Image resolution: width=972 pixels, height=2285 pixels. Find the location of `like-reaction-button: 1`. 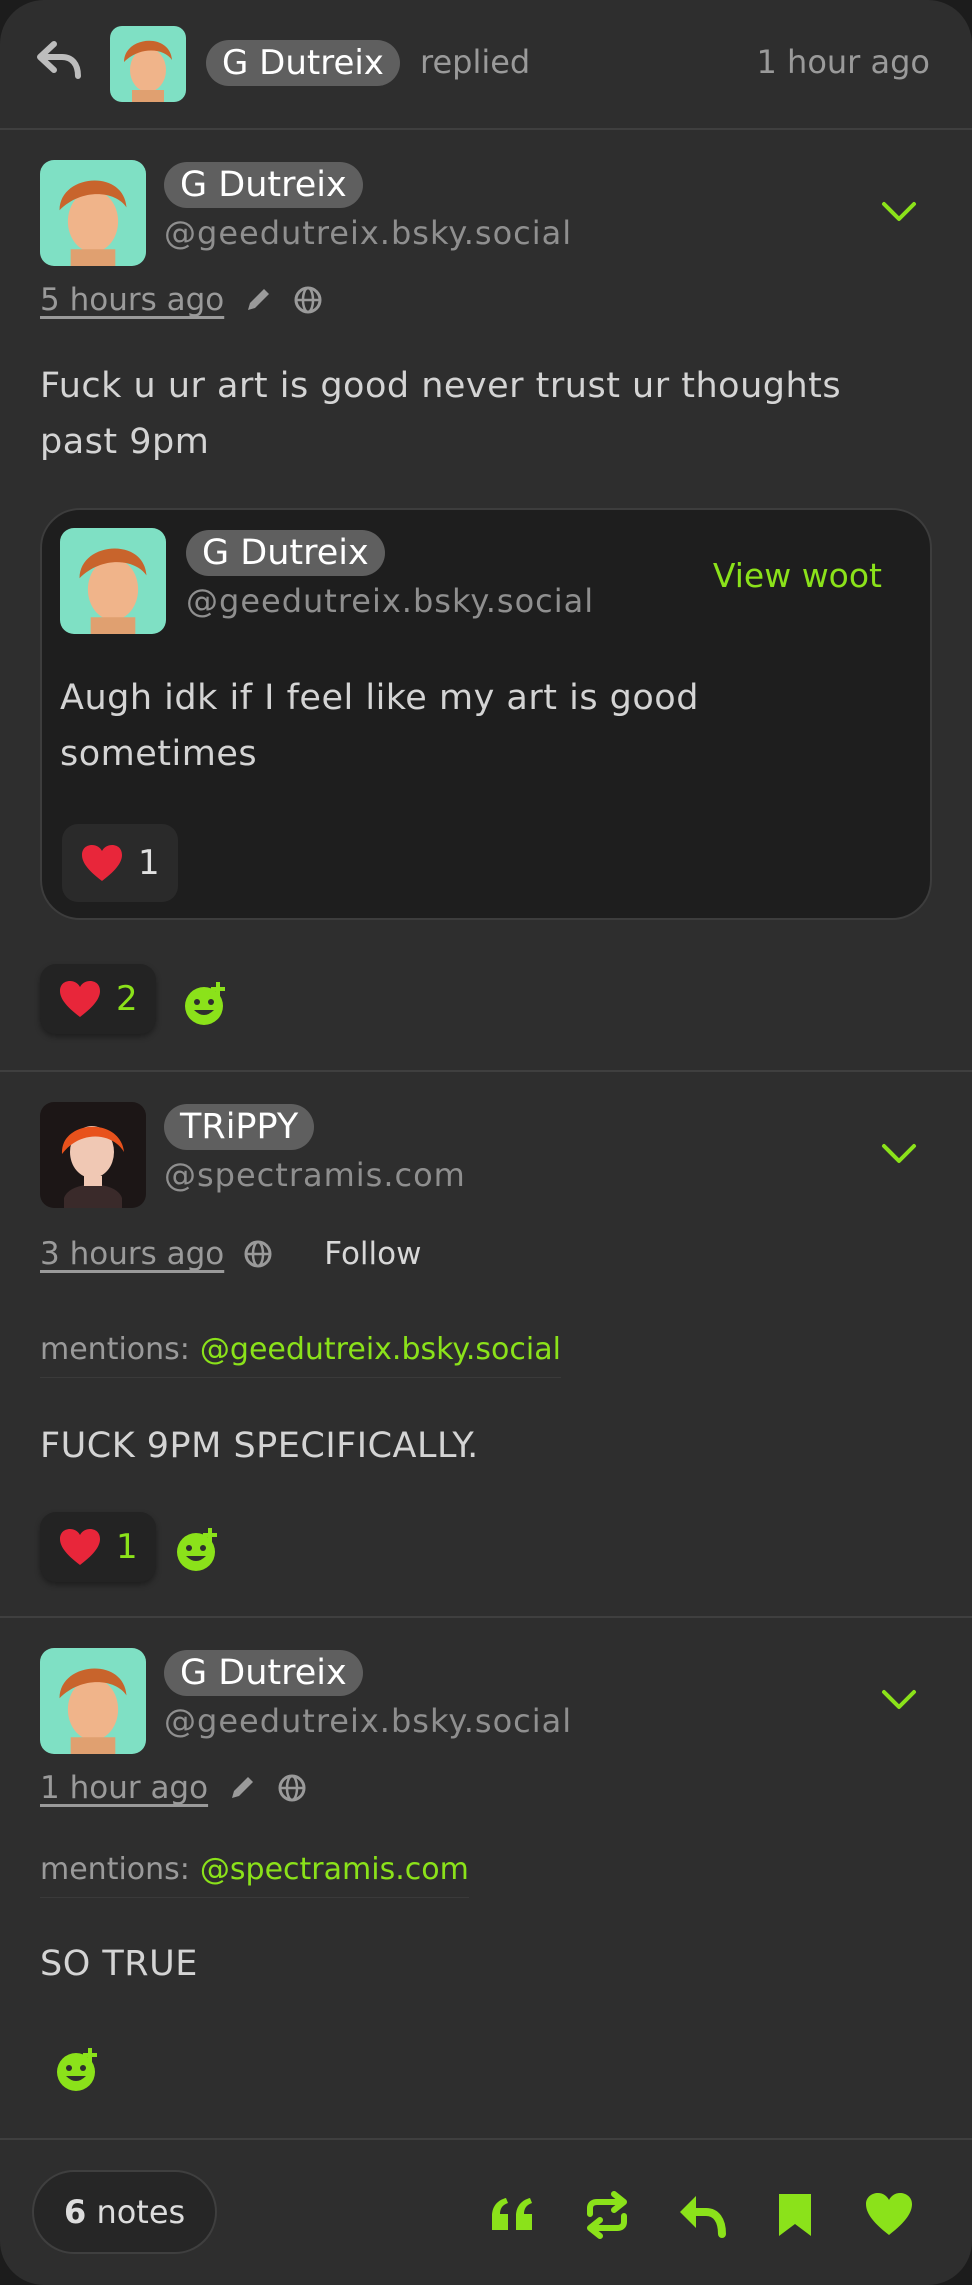

like-reaction-button: 1 is located at coordinates (98, 1547).